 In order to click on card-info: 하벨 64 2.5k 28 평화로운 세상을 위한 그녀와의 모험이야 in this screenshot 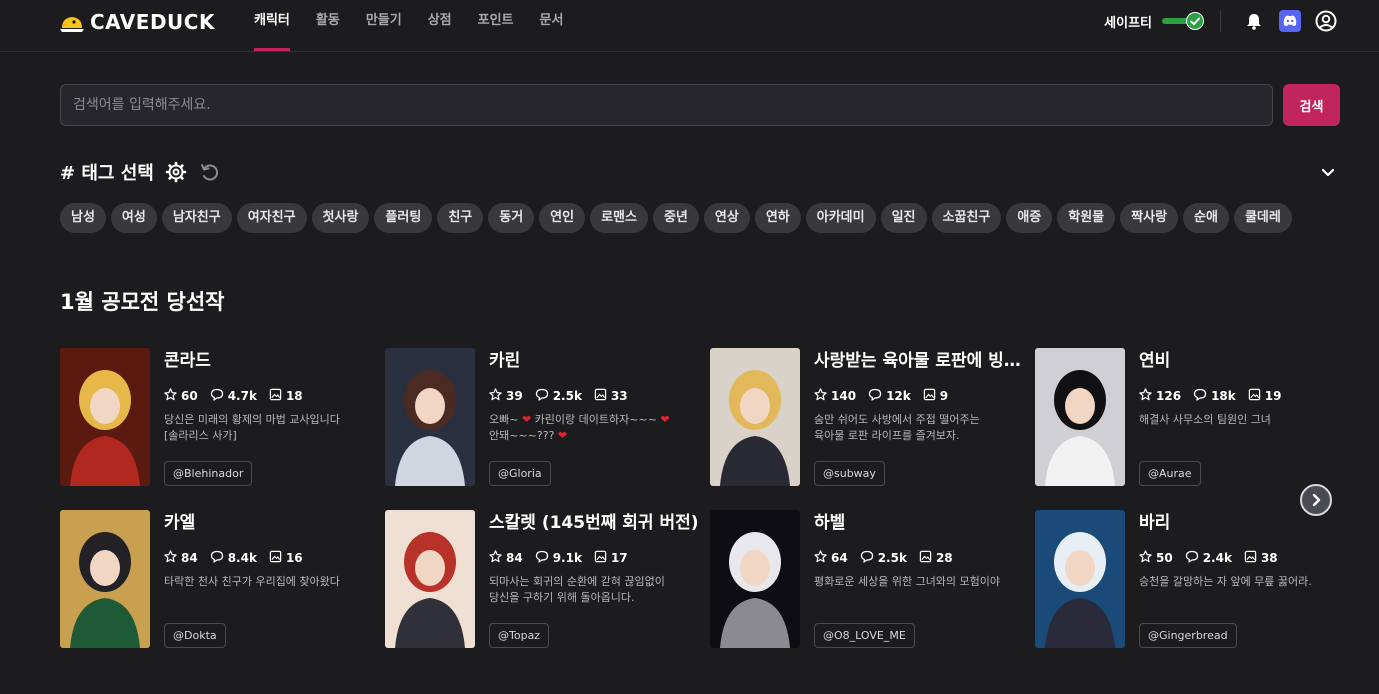, I will do `click(921, 559)`.